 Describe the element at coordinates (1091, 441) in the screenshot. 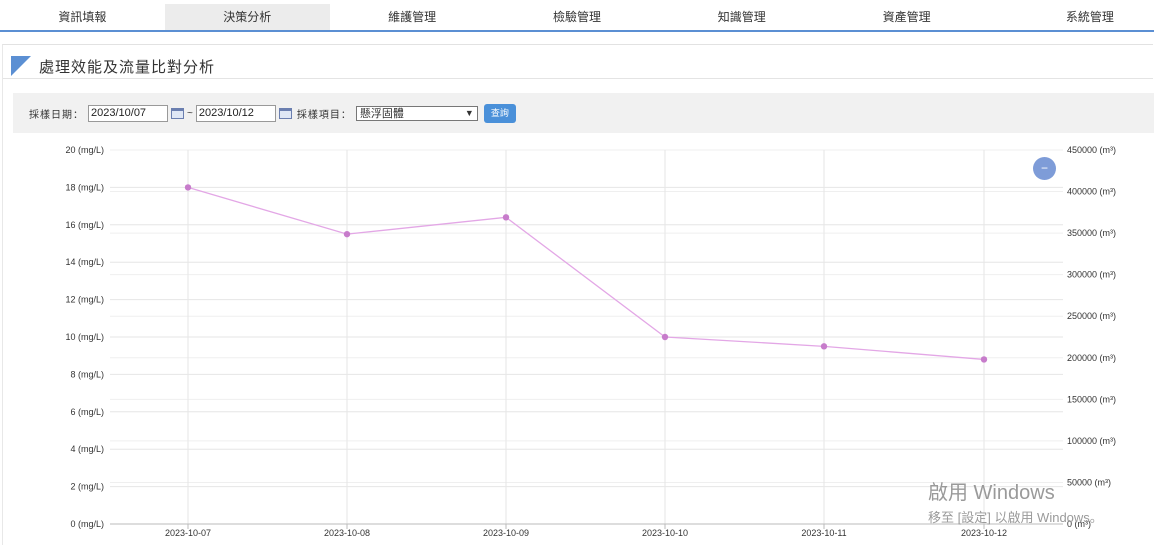

I see `right-tick-label: 100000 (m³)` at that location.